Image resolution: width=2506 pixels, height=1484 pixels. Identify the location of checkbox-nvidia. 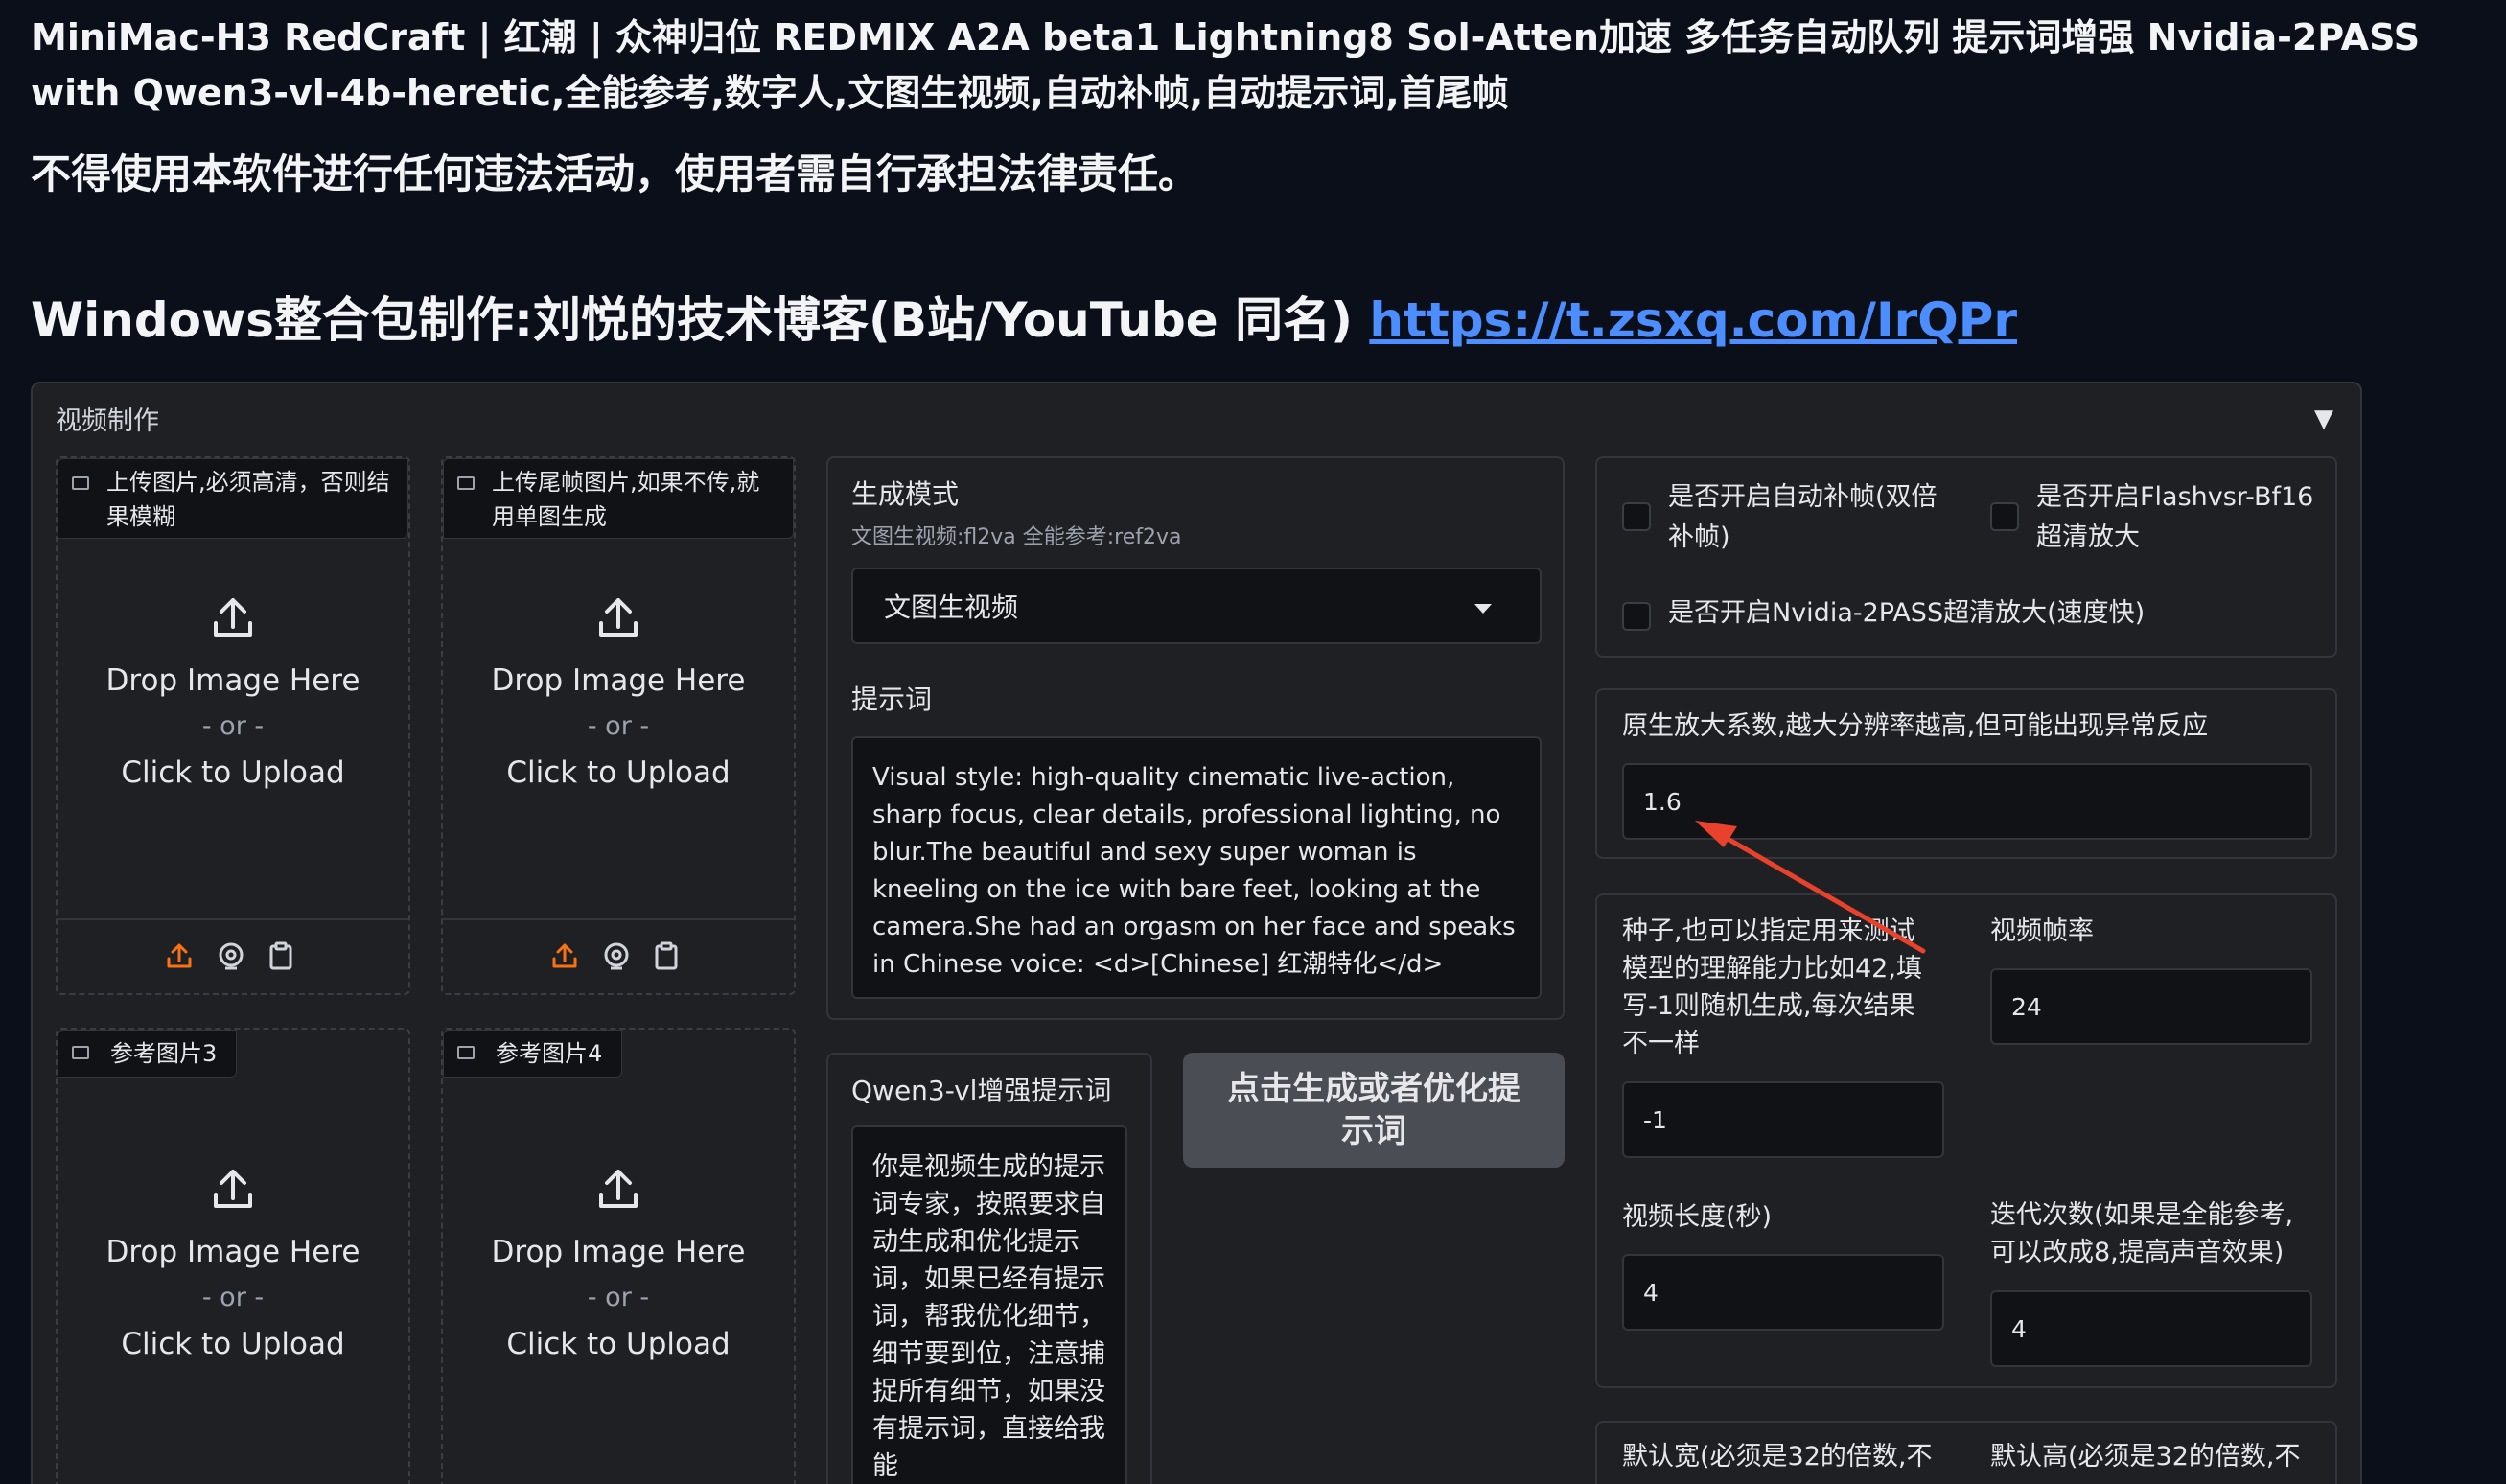
(1636, 616).